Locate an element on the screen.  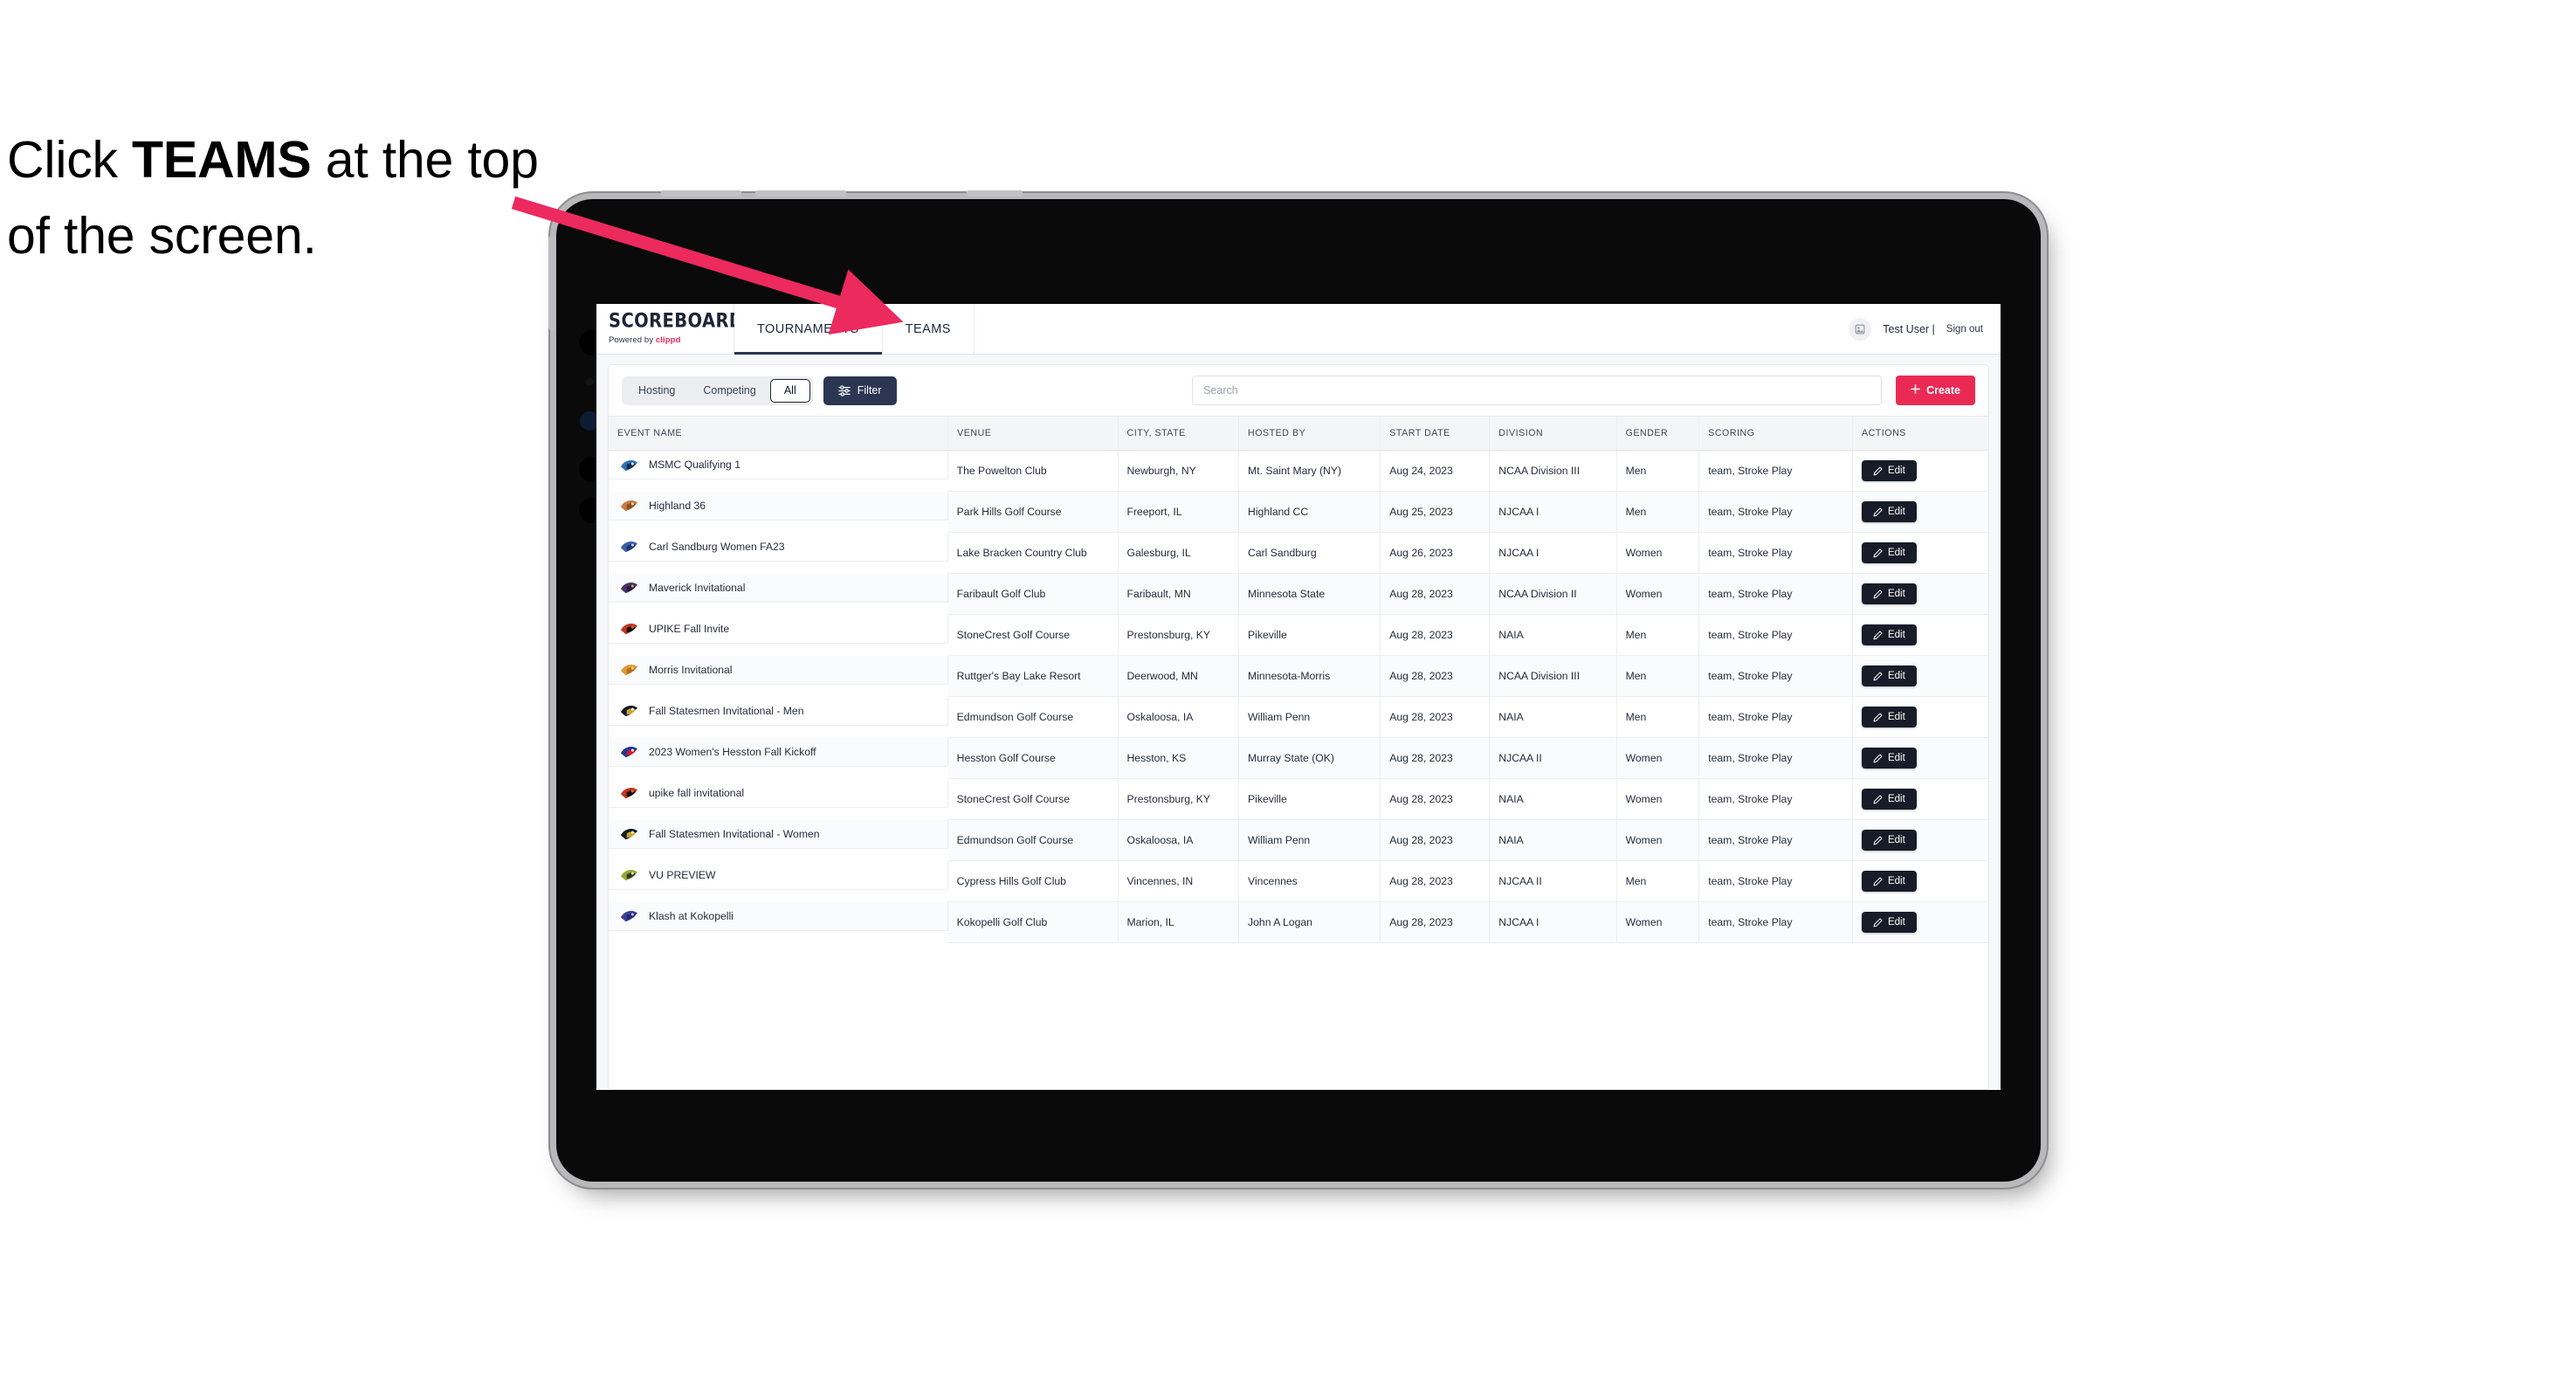
cell-event-name: 2023 Women's Hesston Fall Kickoff is located at coordinates (778, 752).